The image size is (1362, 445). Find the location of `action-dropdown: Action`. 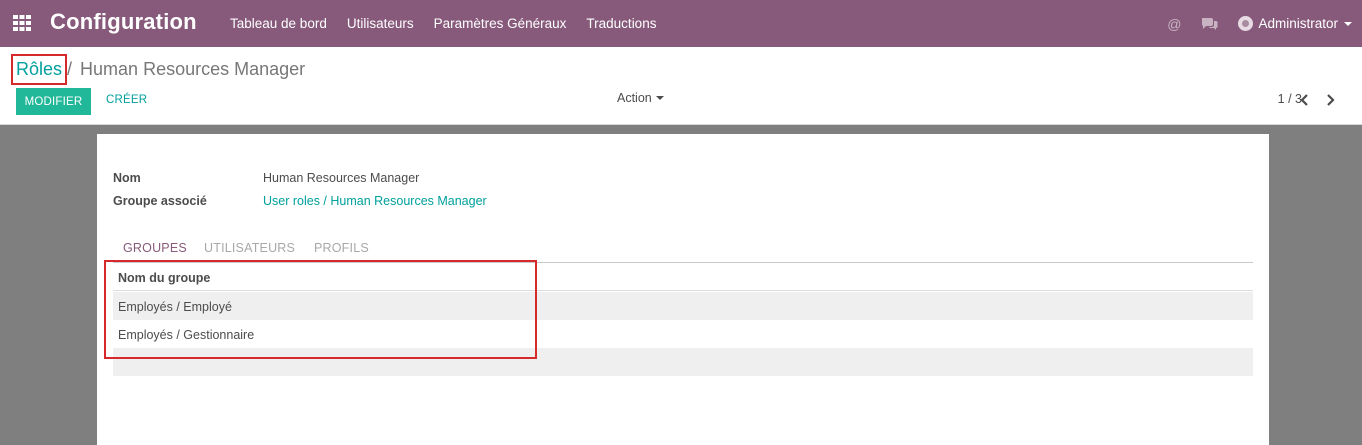

action-dropdown: Action is located at coordinates (640, 98).